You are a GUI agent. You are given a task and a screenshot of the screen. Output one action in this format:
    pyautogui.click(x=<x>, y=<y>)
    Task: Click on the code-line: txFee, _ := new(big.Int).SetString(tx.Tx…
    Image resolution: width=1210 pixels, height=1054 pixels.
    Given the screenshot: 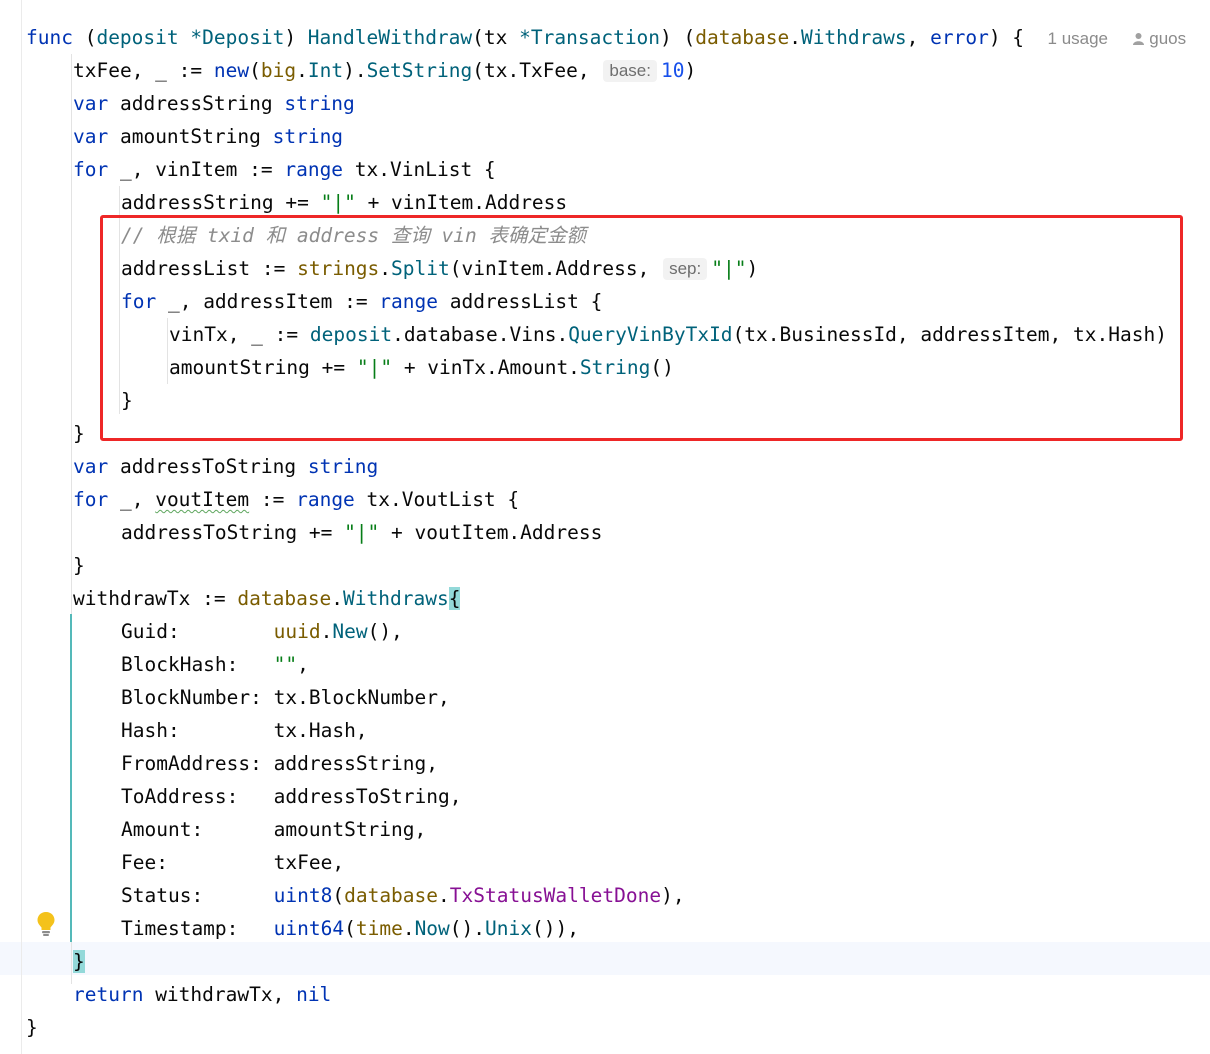 What is the action you would take?
    pyautogui.click(x=385, y=70)
    